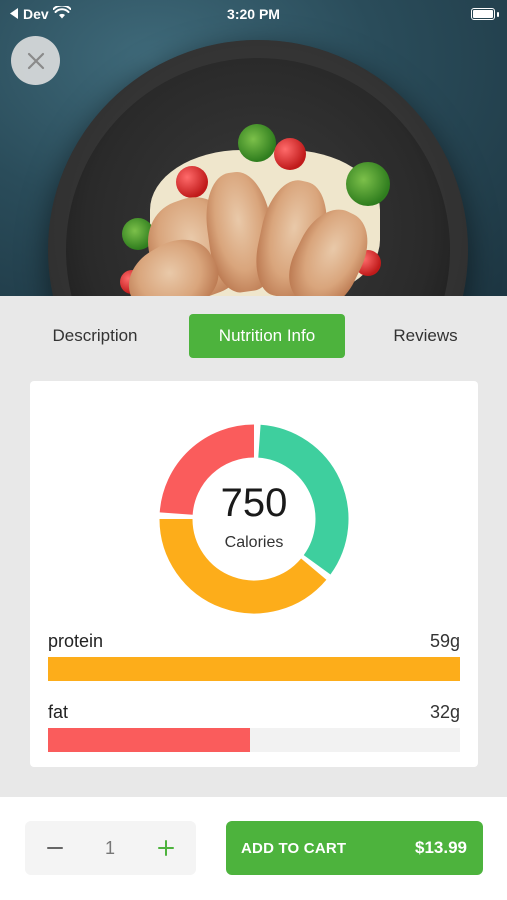 This screenshot has width=507, height=900. Describe the element at coordinates (444, 641) in the screenshot. I see `nutrient-amount: 59g` at that location.